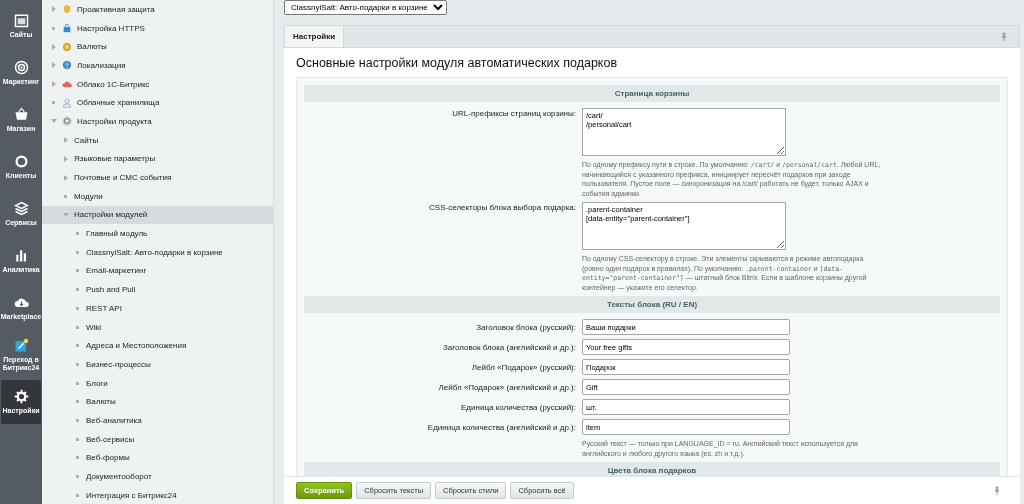 This screenshot has height=504, width=1024. What do you see at coordinates (157, 215) in the screenshot?
I see `tree-item: Настройки модулей` at bounding box center [157, 215].